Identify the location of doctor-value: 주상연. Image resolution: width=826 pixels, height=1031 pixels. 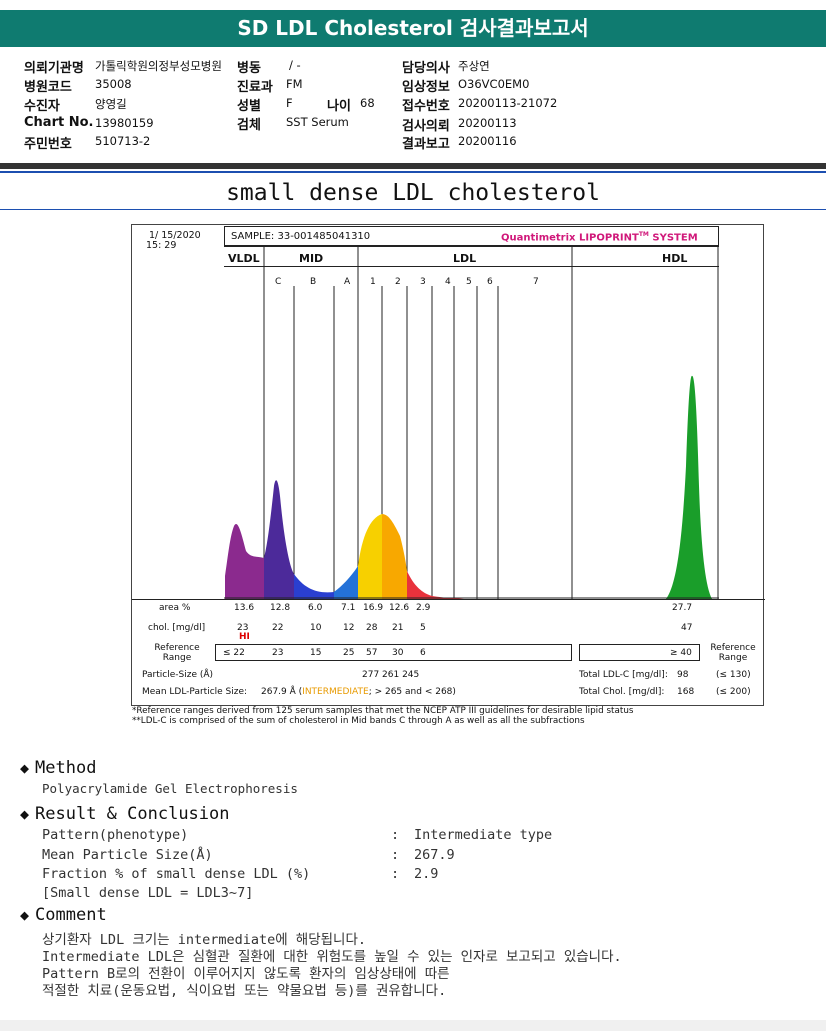
(474, 66).